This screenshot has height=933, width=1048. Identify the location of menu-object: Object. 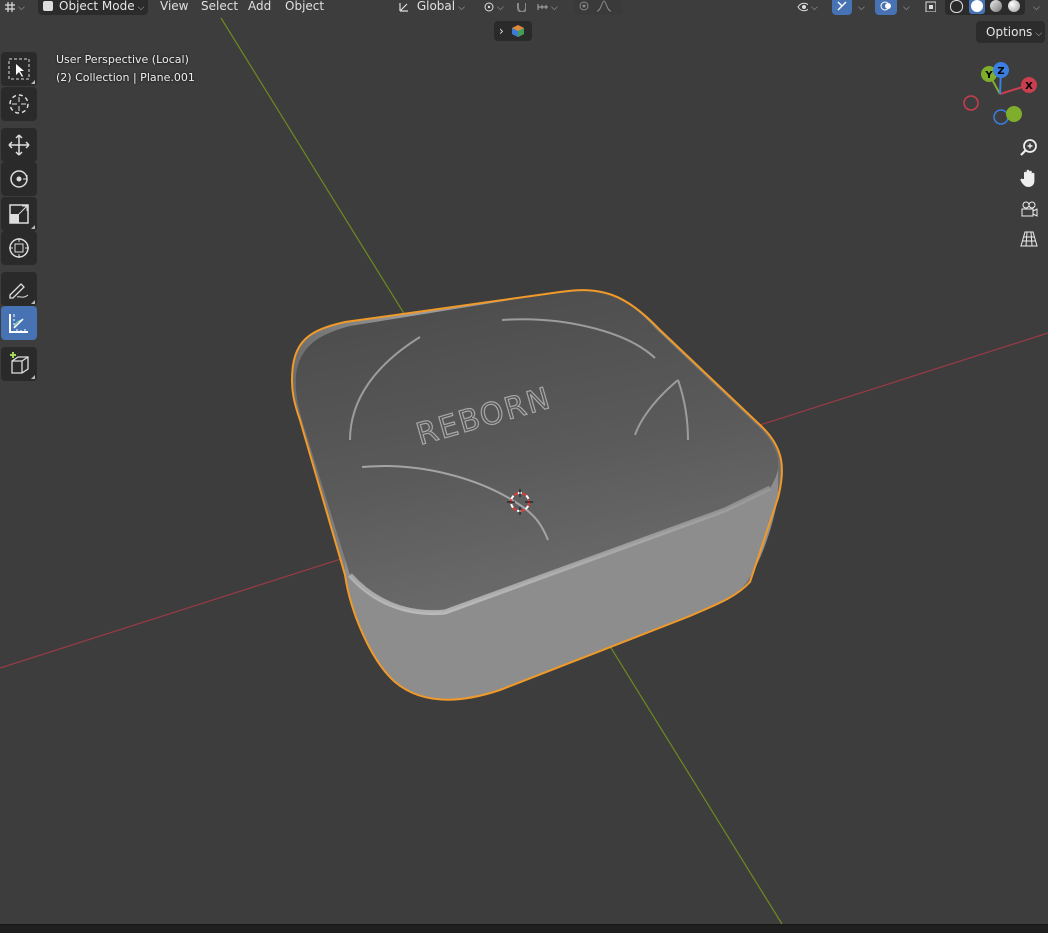
(304, 7).